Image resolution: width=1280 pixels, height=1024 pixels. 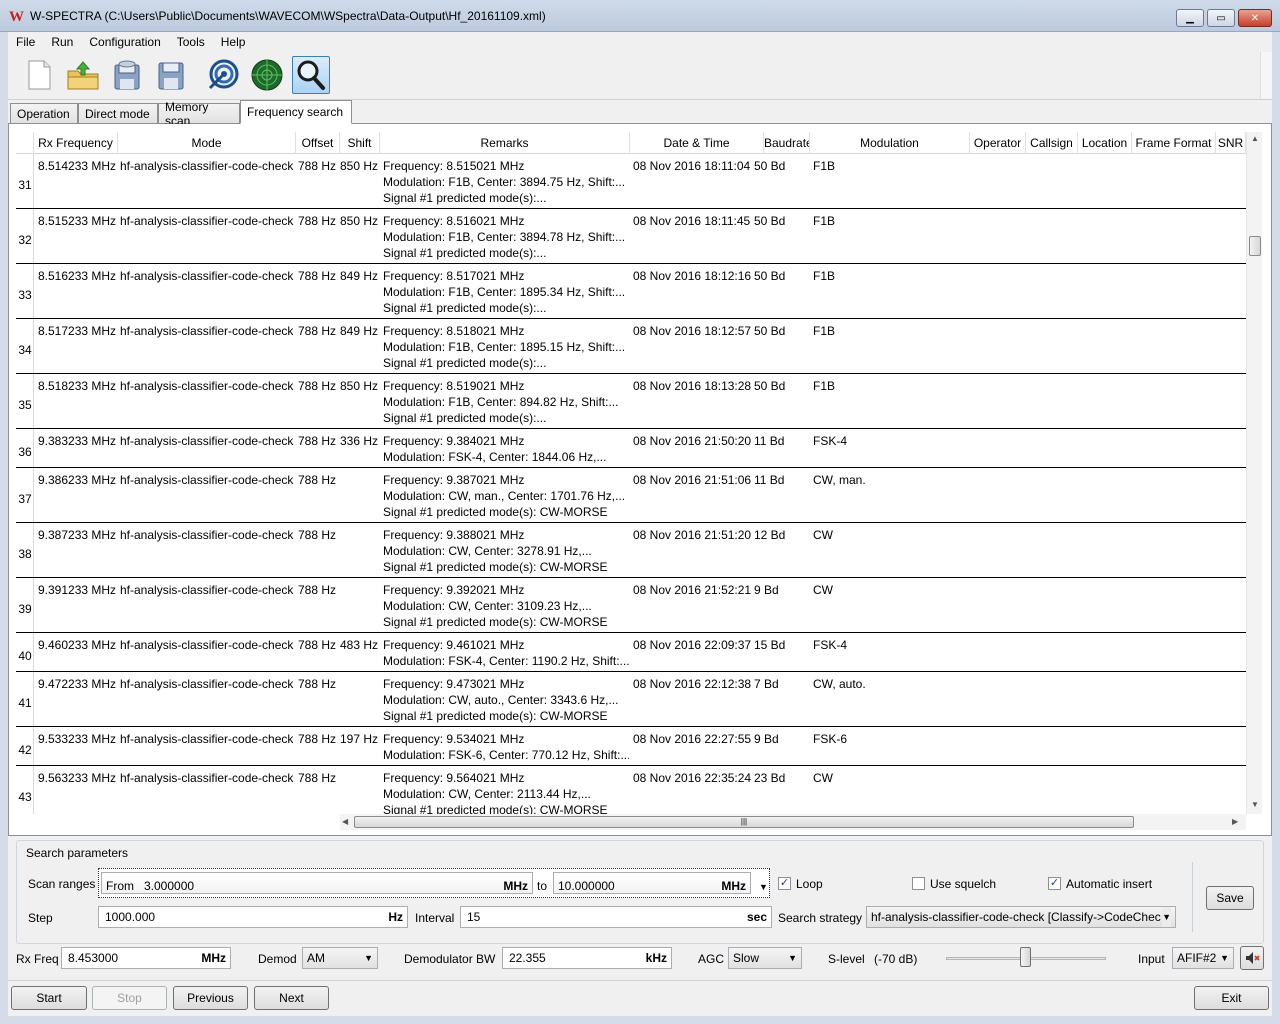 I want to click on cell-date-time: 08 Nov 2016 18:12:16, so click(x=692, y=276).